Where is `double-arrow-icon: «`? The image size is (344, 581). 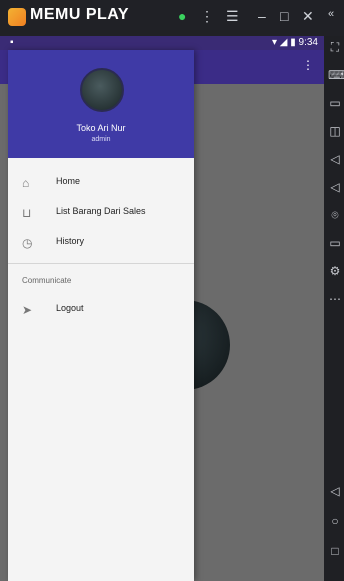 double-arrow-icon: « is located at coordinates (331, 14).